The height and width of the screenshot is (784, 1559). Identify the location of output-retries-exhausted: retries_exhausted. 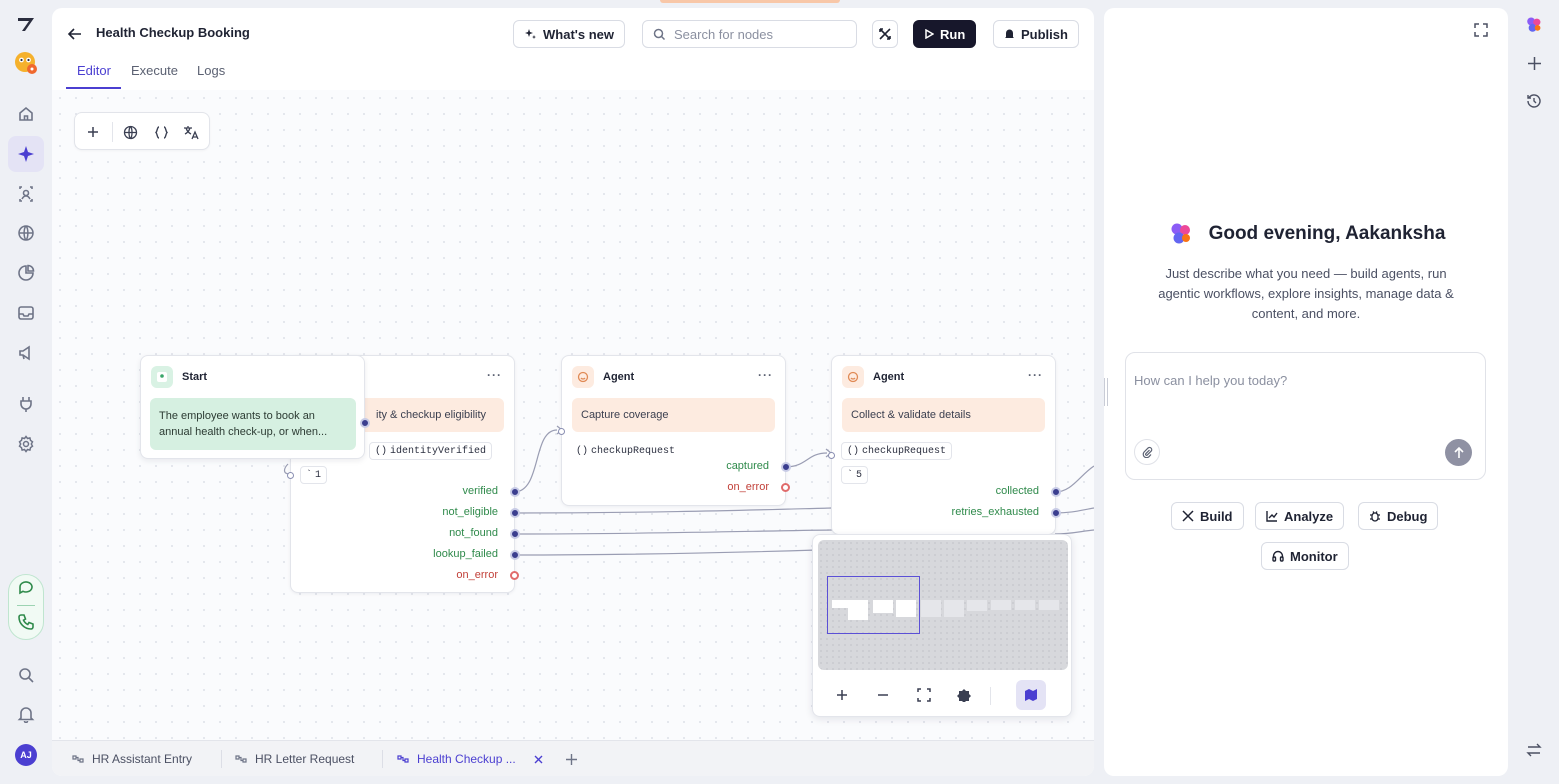
(995, 512).